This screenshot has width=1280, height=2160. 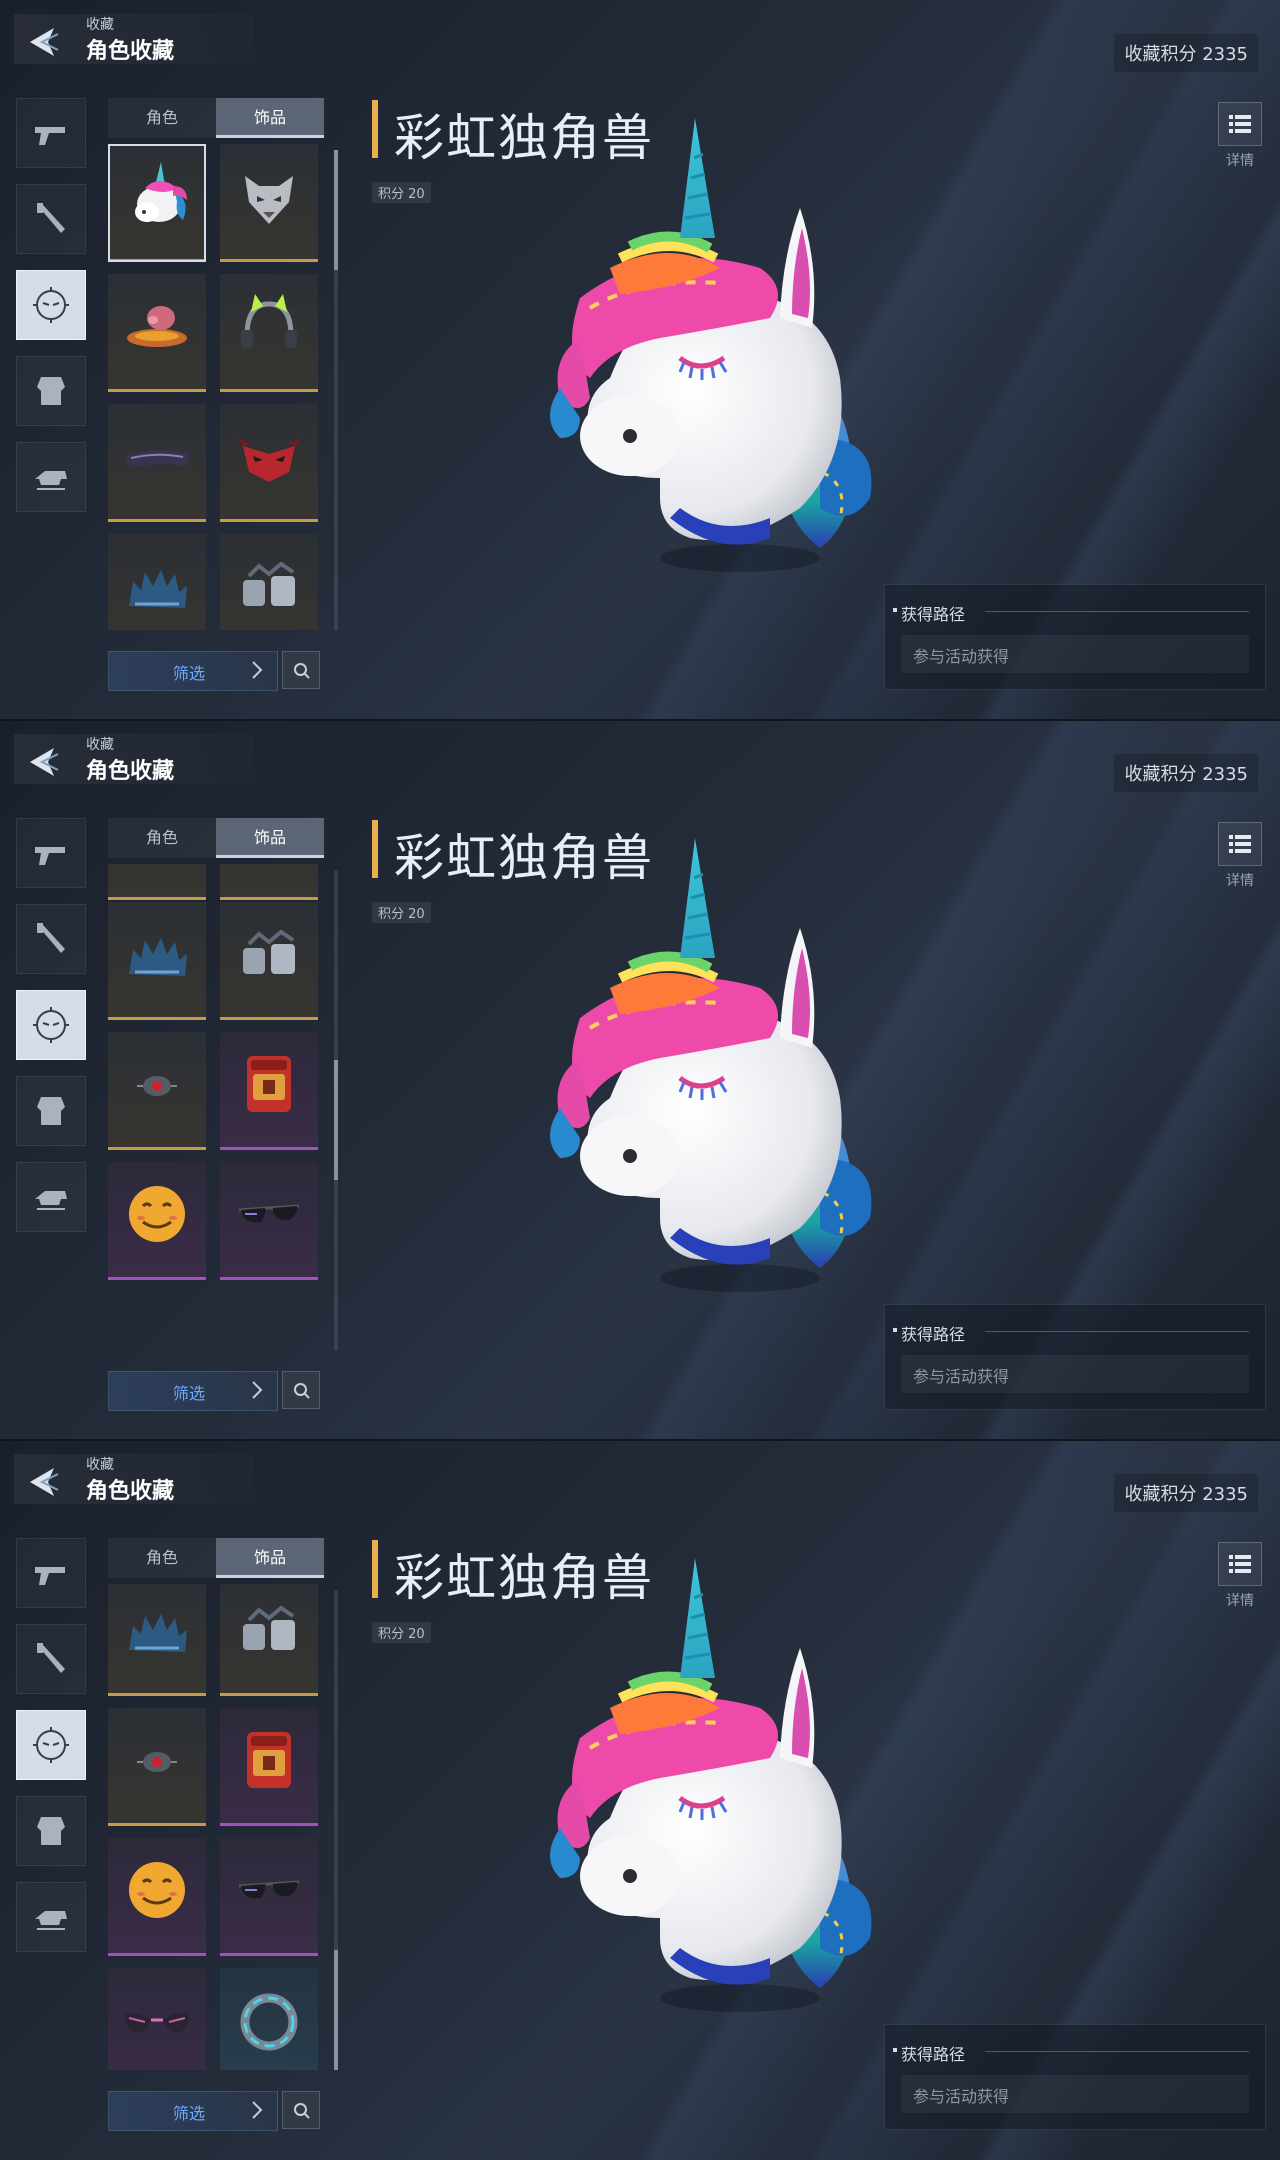 I want to click on wolf-mask-item, so click(x=269, y=203).